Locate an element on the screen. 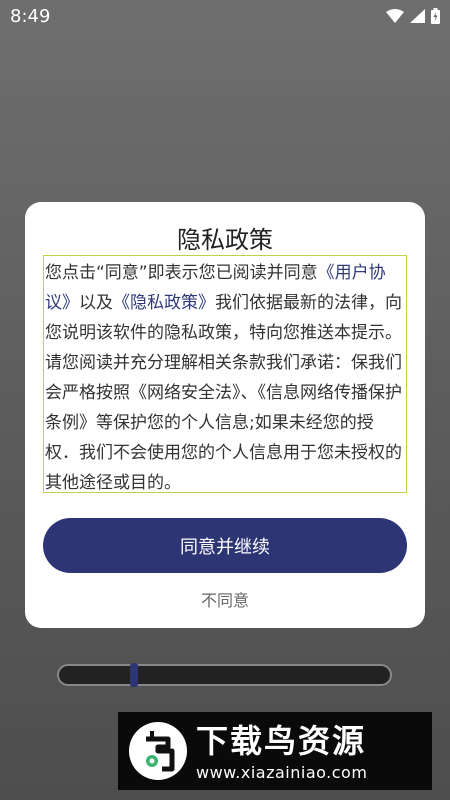  disagree-button: 不同意 is located at coordinates (225, 599).